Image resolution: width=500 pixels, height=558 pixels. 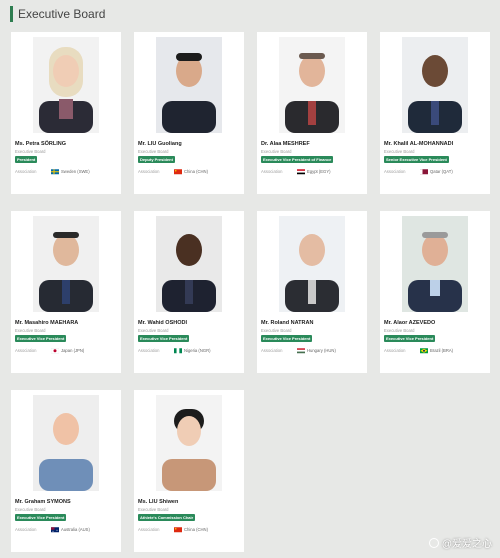 I want to click on egypt-flag-icon, so click(x=301, y=172).